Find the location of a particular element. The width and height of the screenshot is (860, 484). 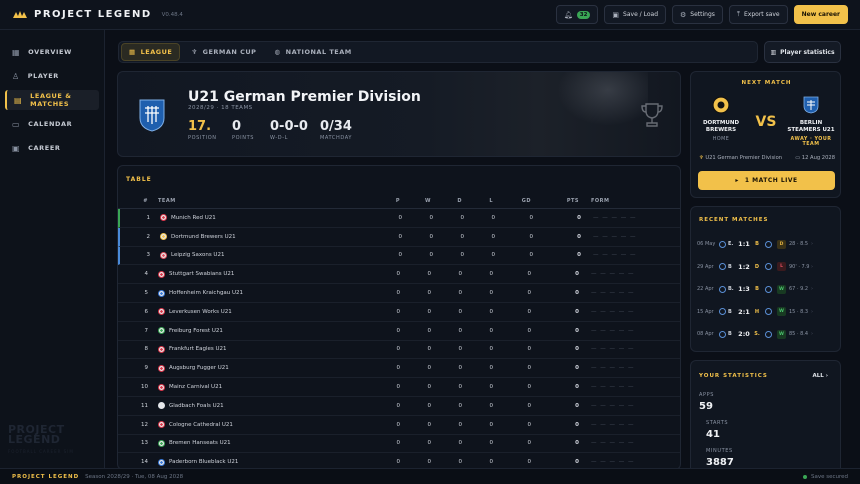

settings-button: ⚙ Settings is located at coordinates (697, 14).